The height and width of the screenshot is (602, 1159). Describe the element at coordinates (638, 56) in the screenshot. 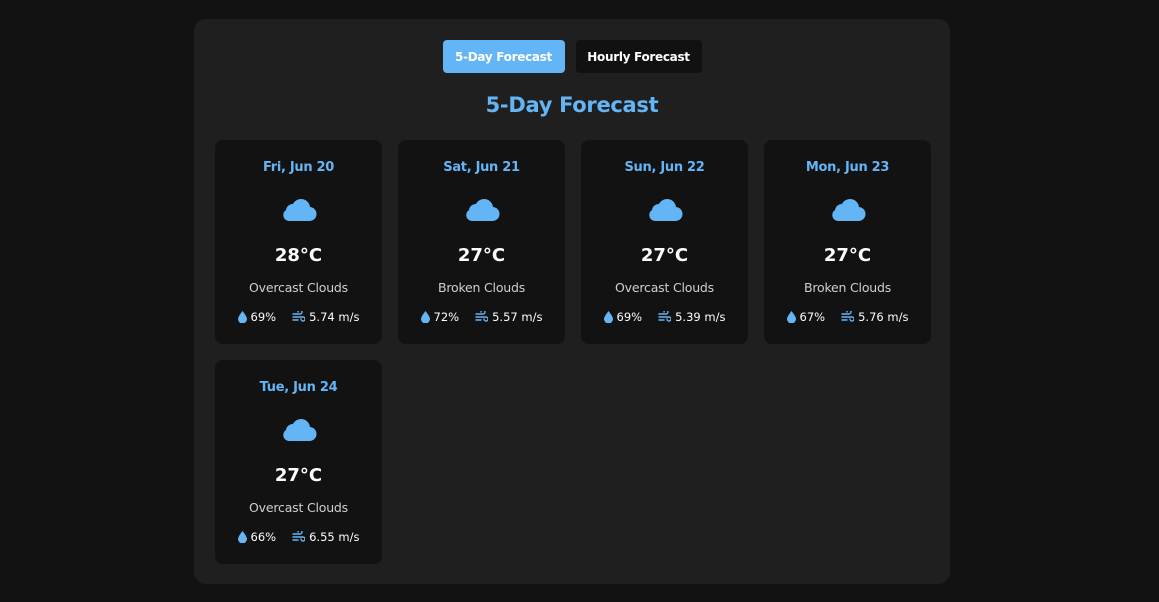

I see `tab-hourly-forecast: Hourly Forecast` at that location.